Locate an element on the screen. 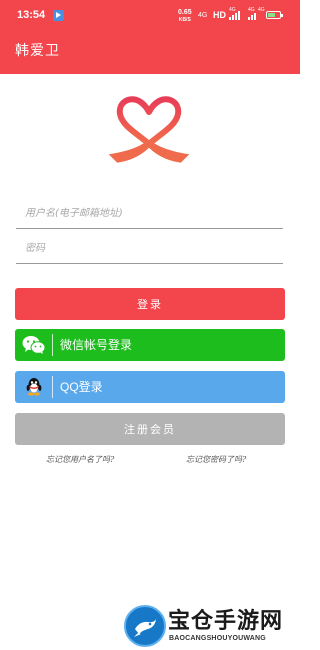 The image size is (320, 650). login-button: 登录 is located at coordinates (150, 304).